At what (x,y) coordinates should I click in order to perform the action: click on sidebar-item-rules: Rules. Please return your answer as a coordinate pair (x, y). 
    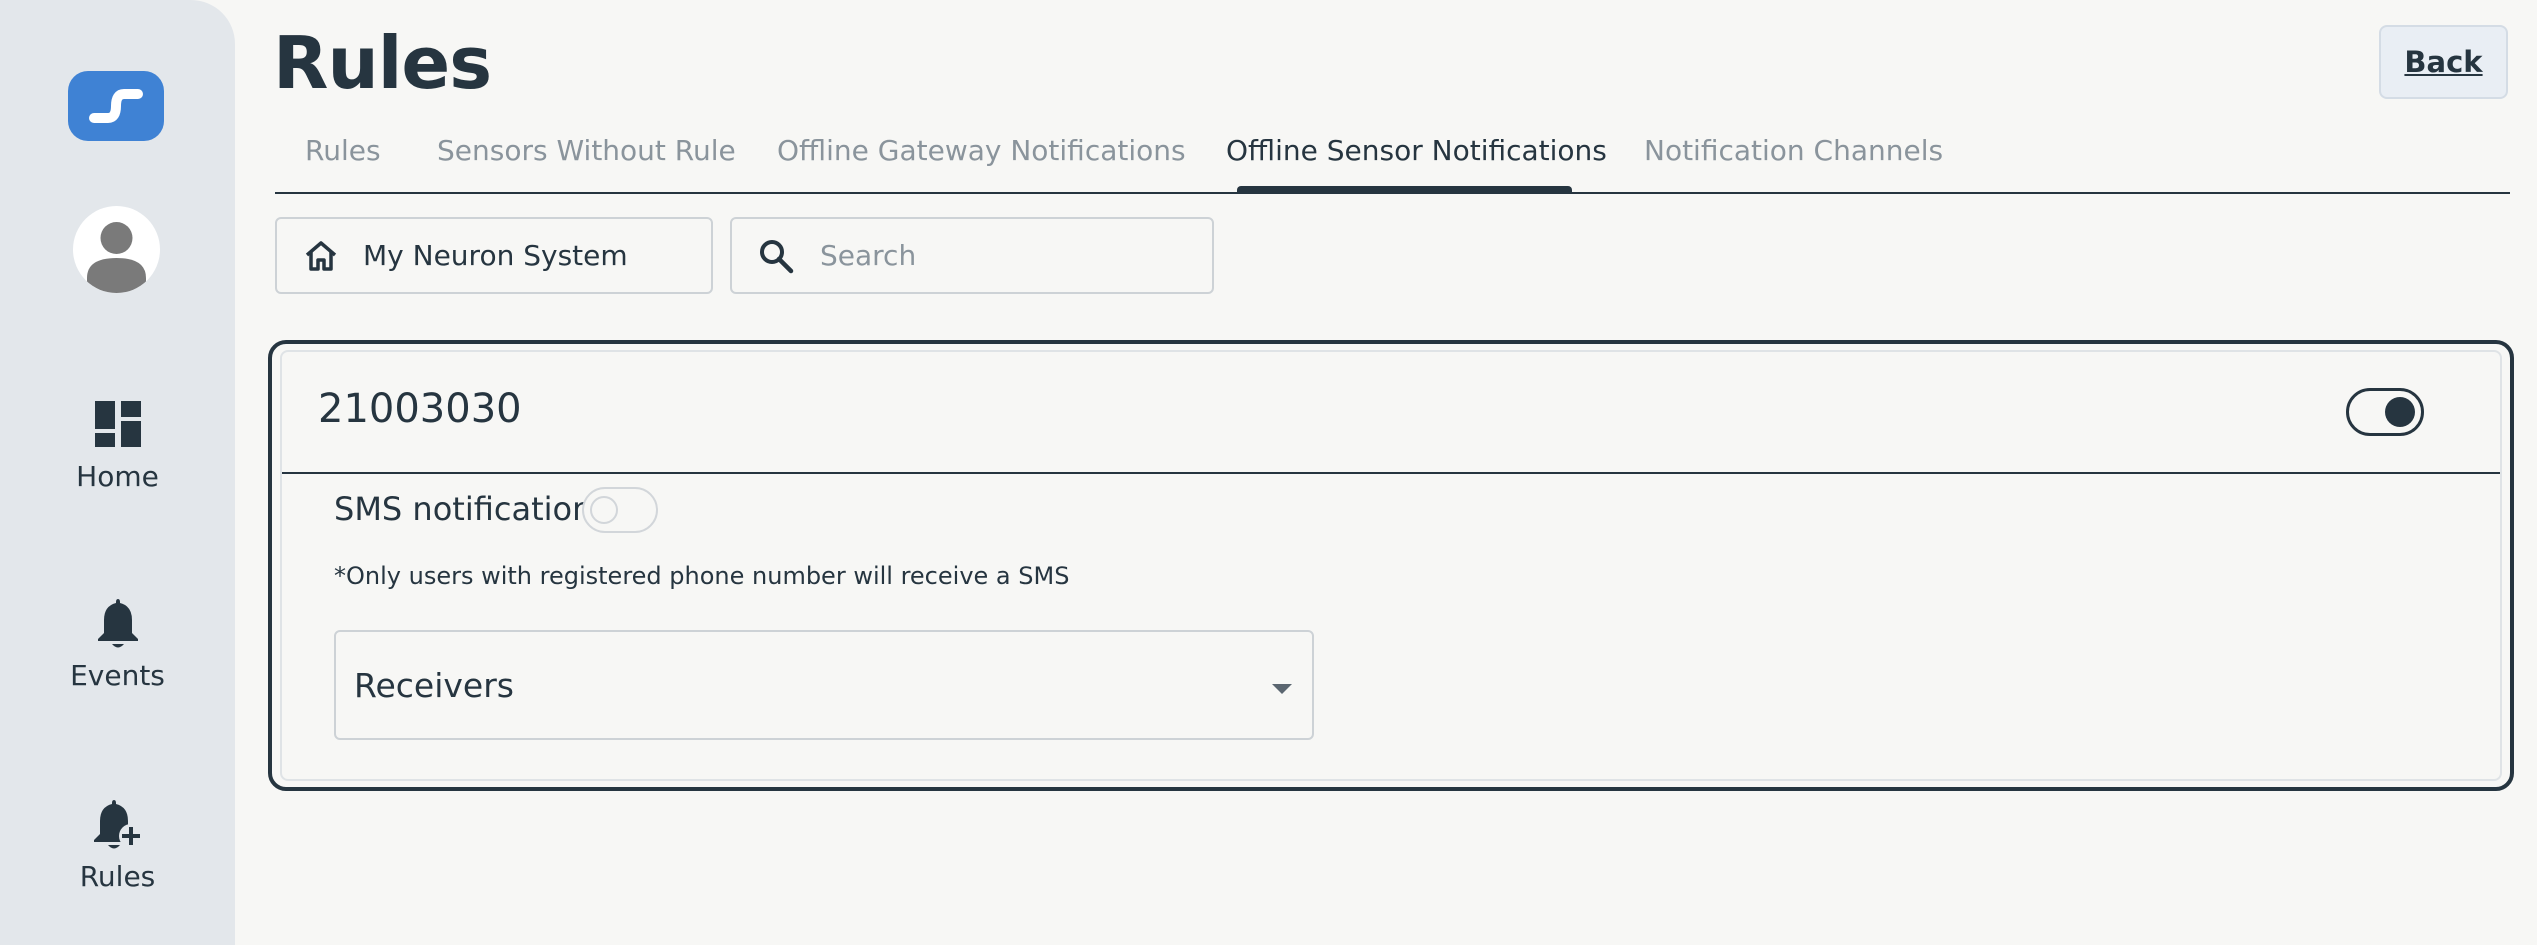
    Looking at the image, I should click on (117, 844).